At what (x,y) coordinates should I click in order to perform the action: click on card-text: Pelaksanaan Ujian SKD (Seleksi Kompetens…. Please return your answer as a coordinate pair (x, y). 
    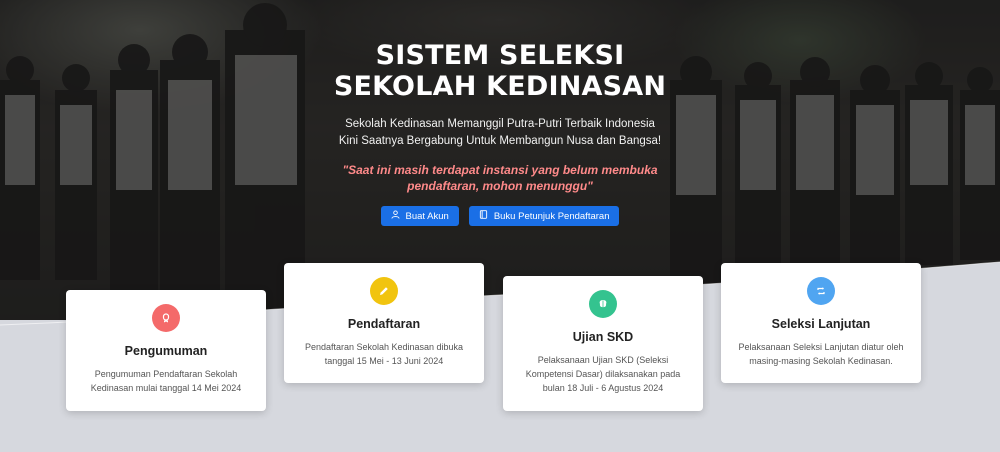
    Looking at the image, I should click on (603, 374).